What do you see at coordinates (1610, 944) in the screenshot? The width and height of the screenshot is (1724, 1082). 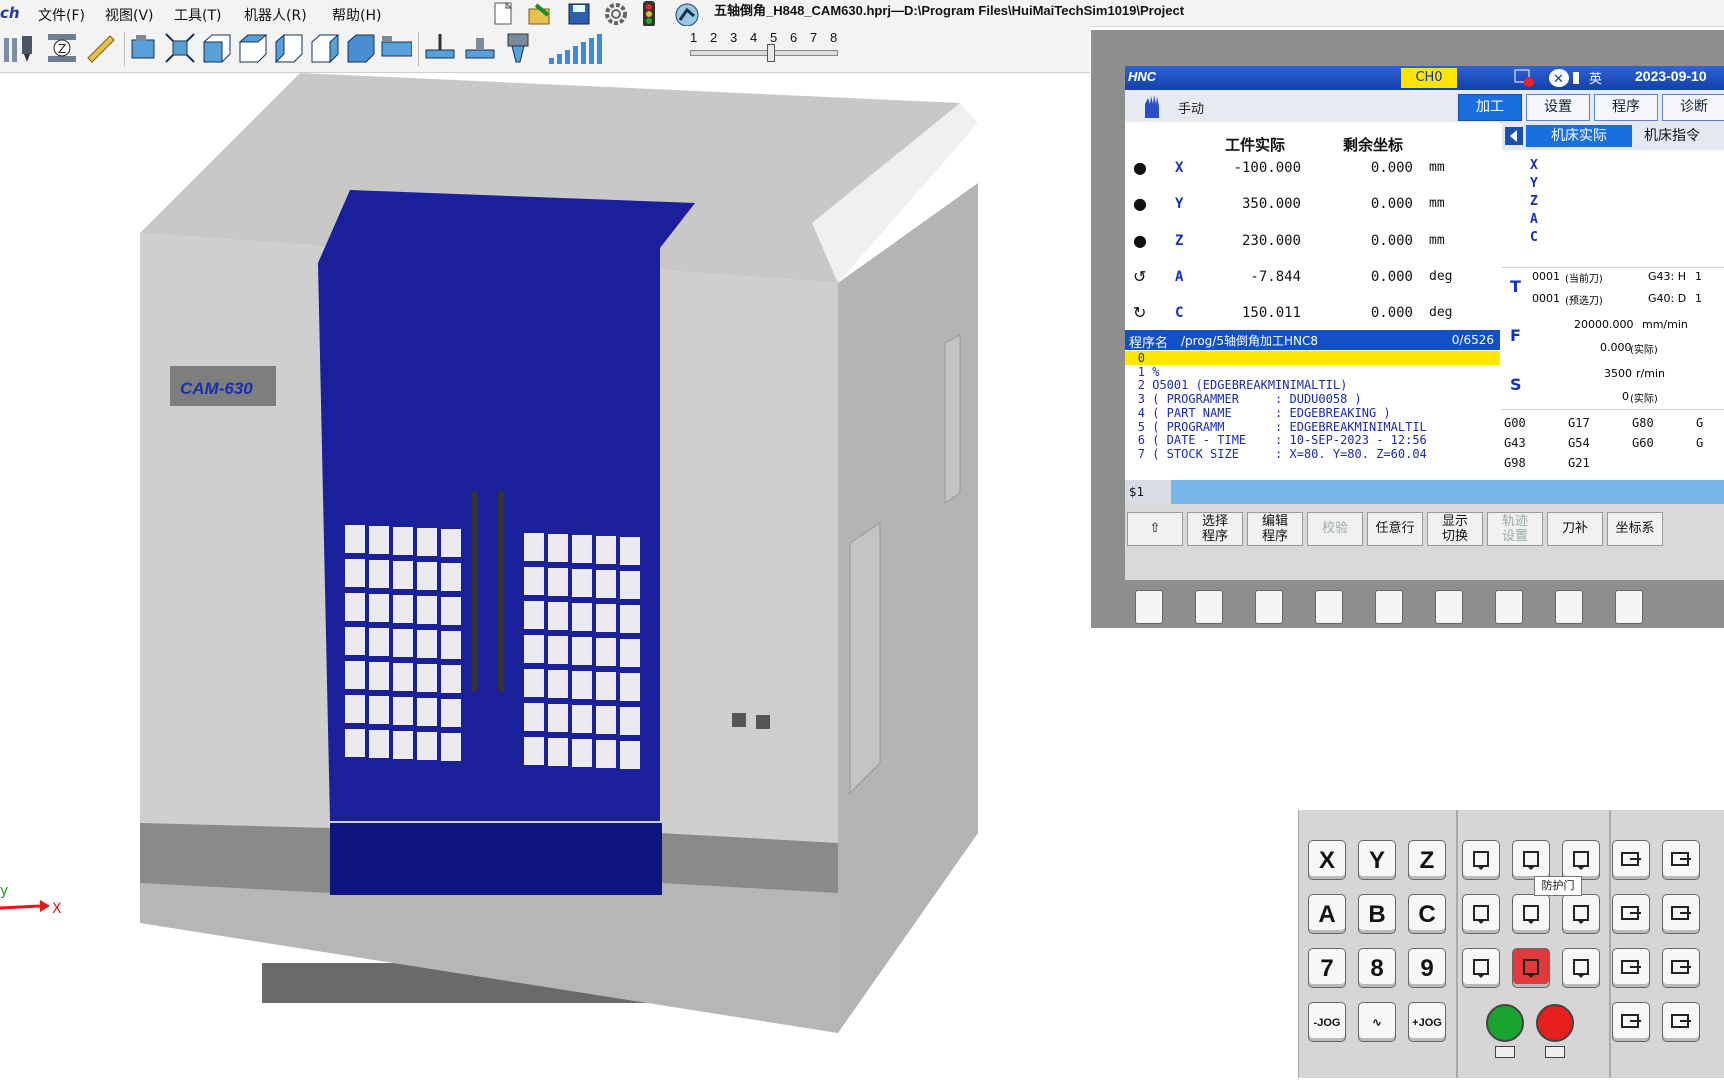 I see `panel-divider` at bounding box center [1610, 944].